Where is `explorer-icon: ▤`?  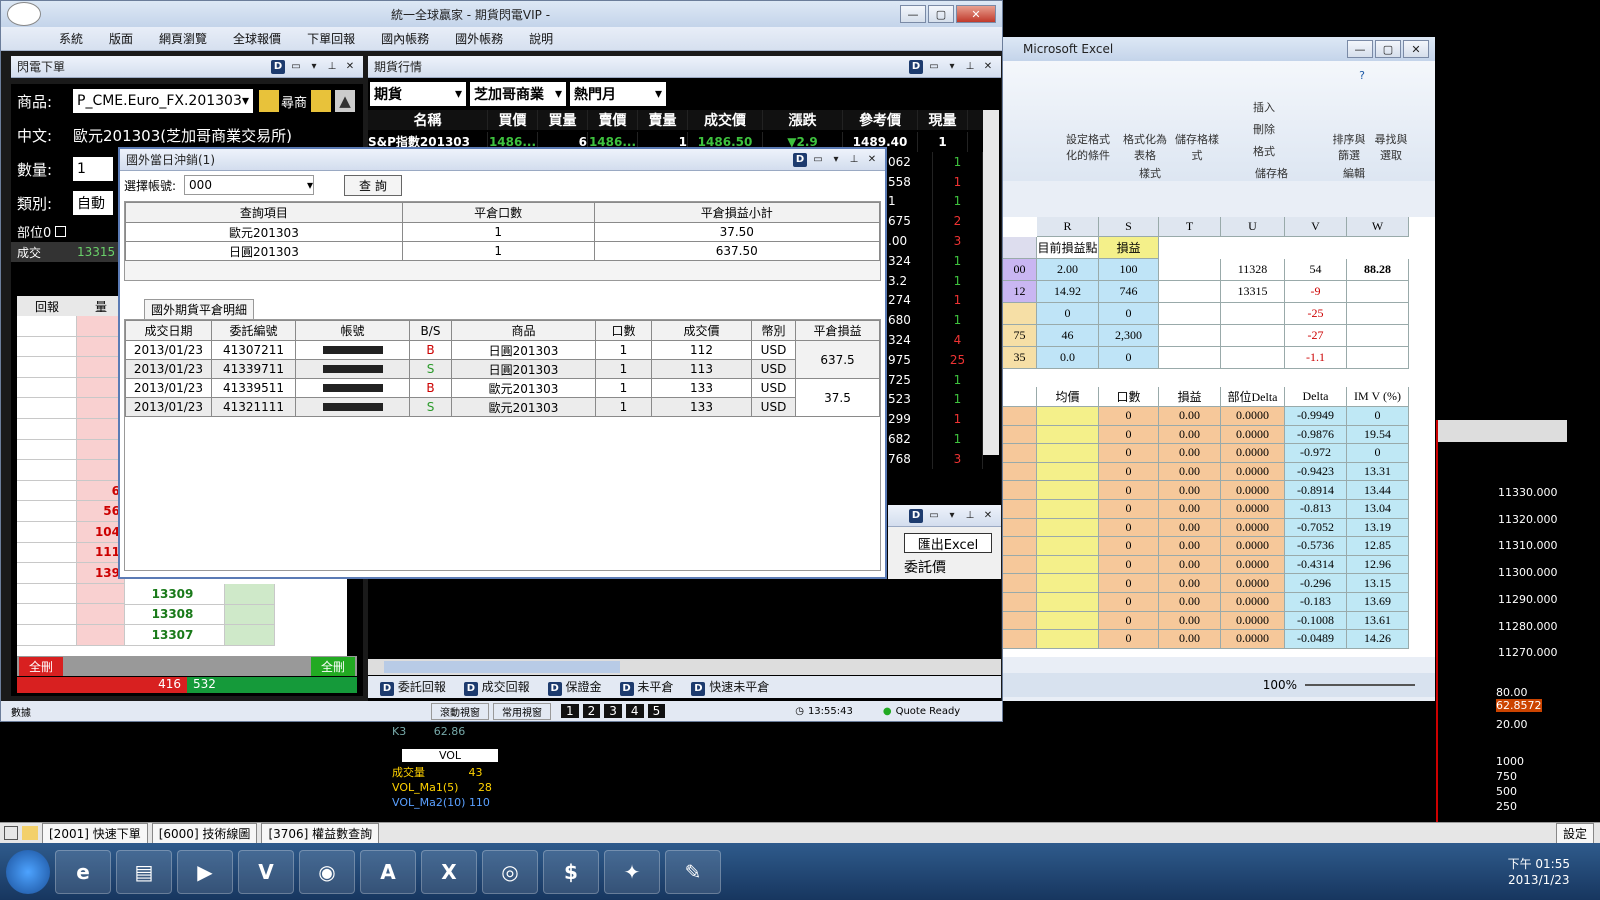
explorer-icon: ▤ is located at coordinates (144, 871).